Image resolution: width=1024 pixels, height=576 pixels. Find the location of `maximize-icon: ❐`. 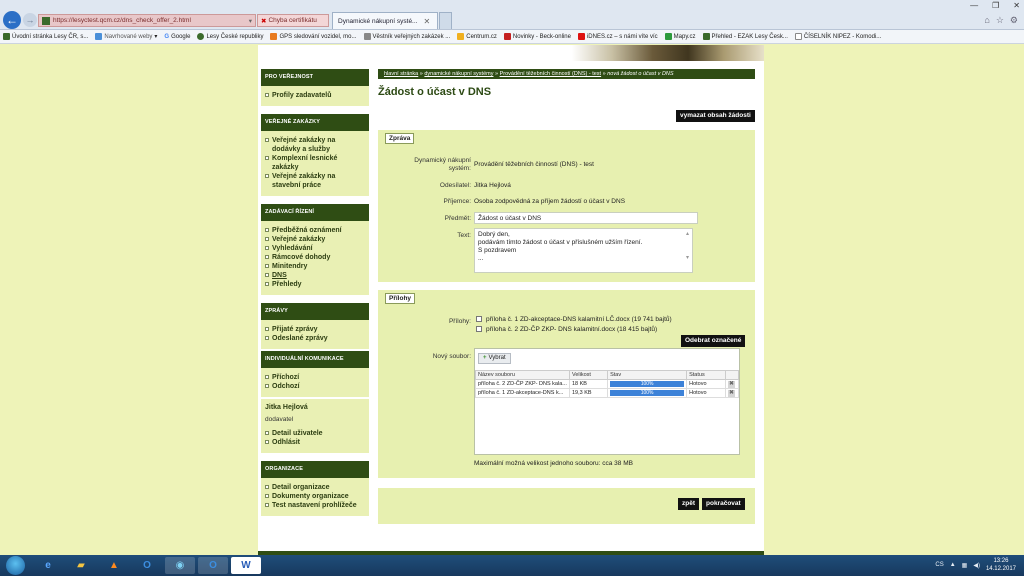

maximize-icon: ❐ is located at coordinates (995, 5).